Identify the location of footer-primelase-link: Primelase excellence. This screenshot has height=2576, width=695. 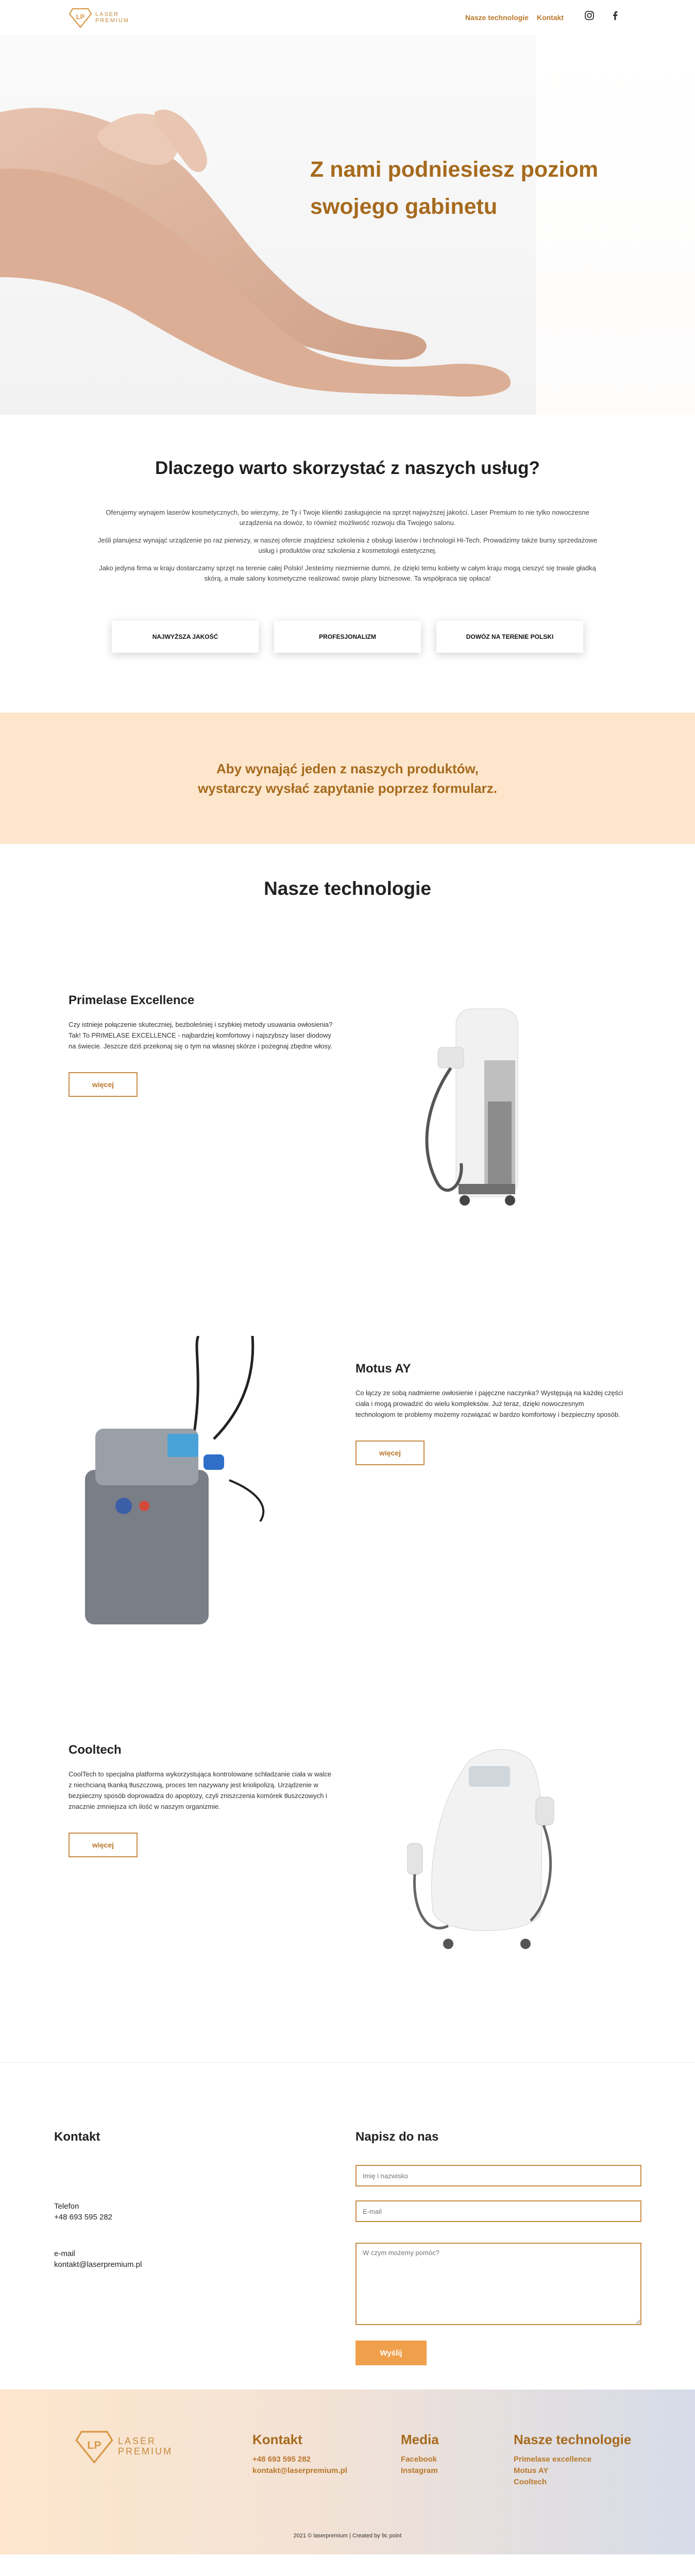
(572, 2459).